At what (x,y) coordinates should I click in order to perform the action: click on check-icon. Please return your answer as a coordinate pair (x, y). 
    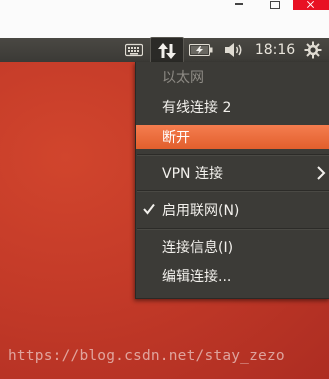
    Looking at the image, I should click on (149, 211).